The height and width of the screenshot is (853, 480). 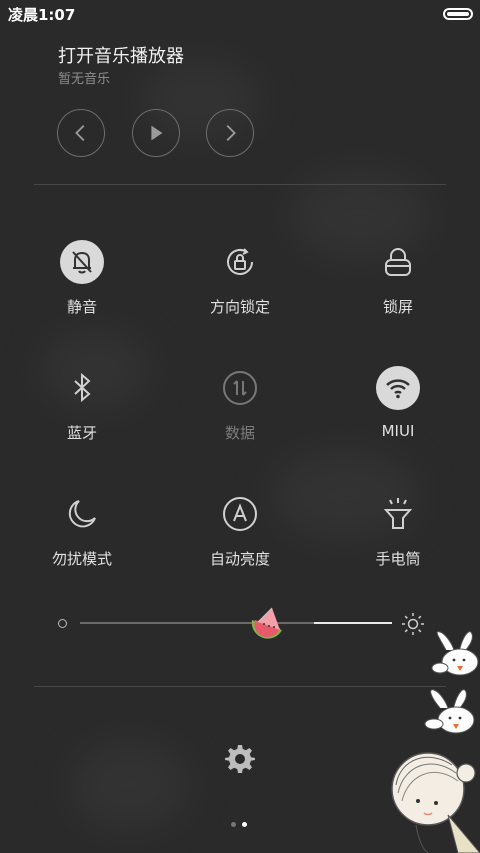 I want to click on moon-icon, so click(x=82, y=514).